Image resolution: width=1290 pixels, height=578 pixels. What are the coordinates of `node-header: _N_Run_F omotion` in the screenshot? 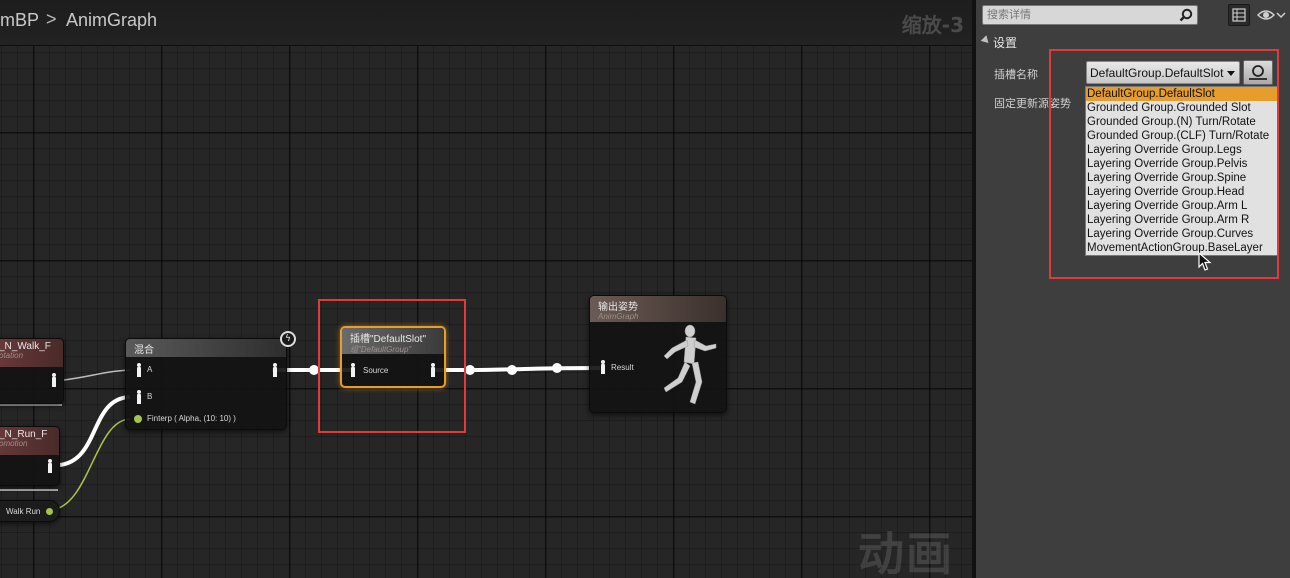 It's located at (29, 441).